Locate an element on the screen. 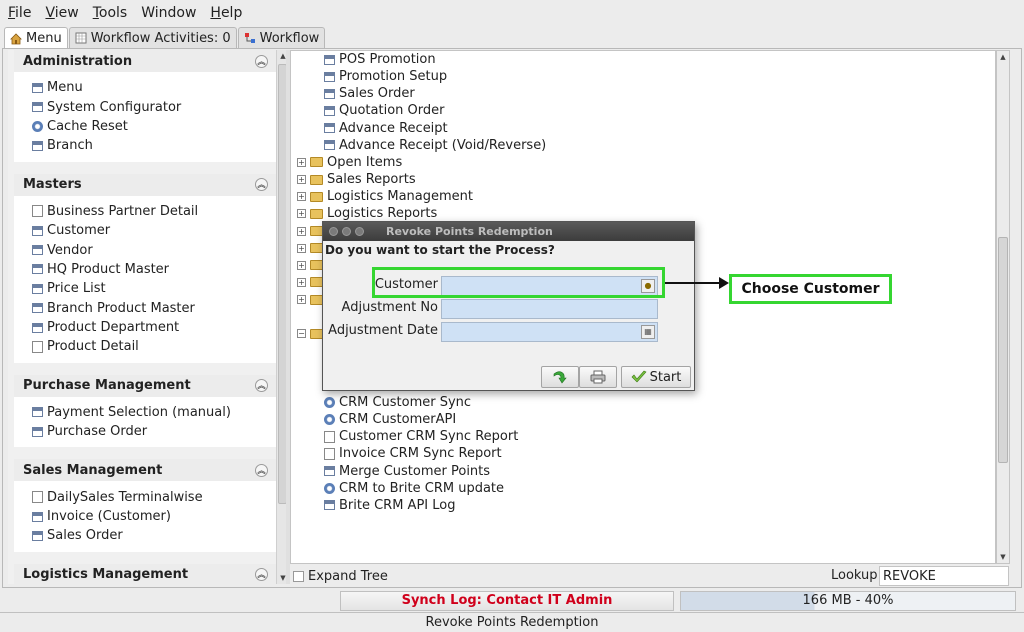 This screenshot has width=1024, height=632. scroll-up-icon: ▲ is located at coordinates (1003, 57).